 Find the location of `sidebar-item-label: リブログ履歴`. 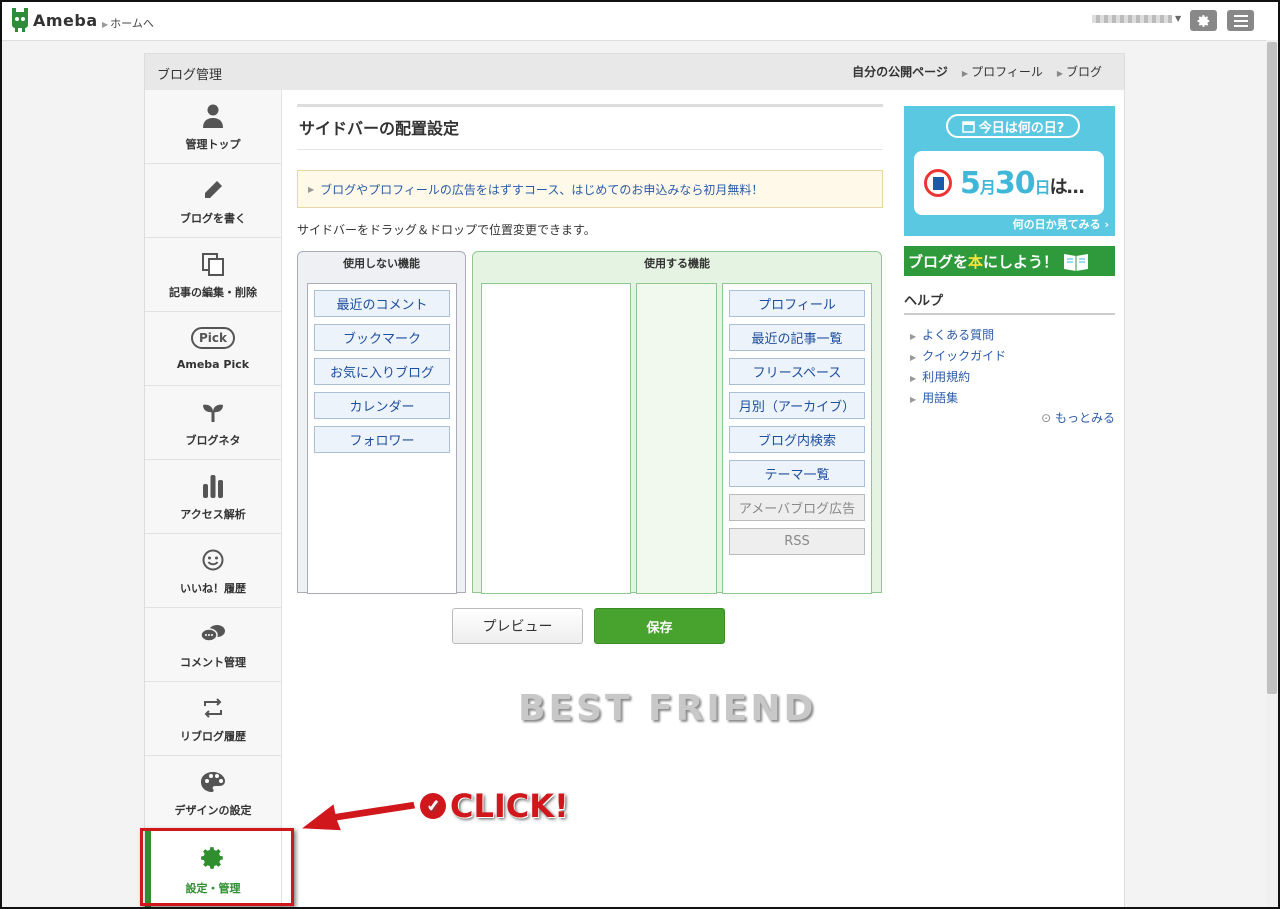

sidebar-item-label: リブログ履歴 is located at coordinates (213, 736).